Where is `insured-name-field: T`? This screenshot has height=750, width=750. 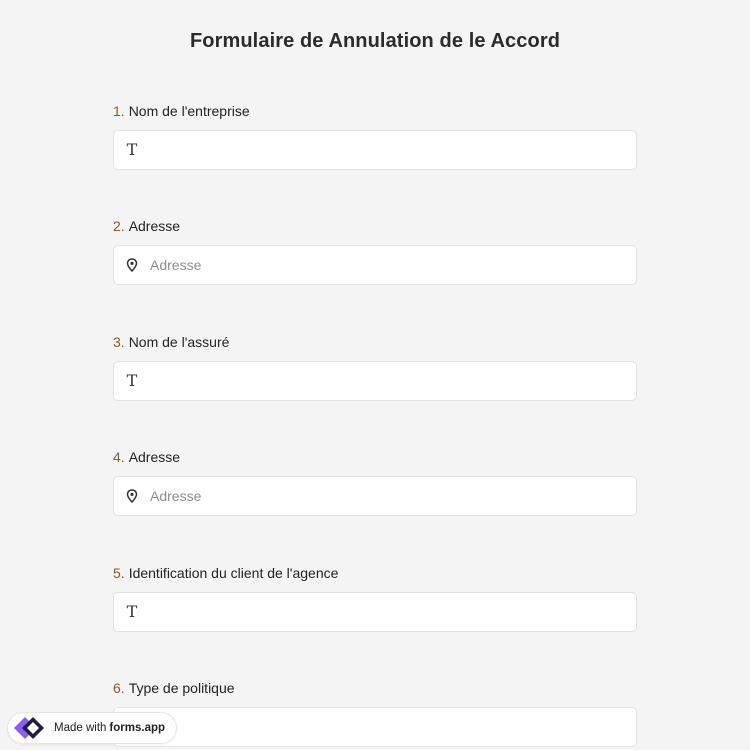 insured-name-field: T is located at coordinates (375, 381).